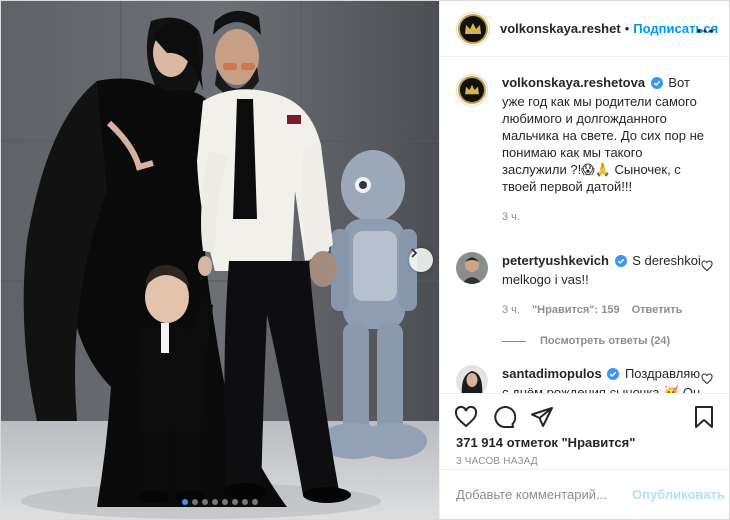  I want to click on avatar, so click(473, 28).